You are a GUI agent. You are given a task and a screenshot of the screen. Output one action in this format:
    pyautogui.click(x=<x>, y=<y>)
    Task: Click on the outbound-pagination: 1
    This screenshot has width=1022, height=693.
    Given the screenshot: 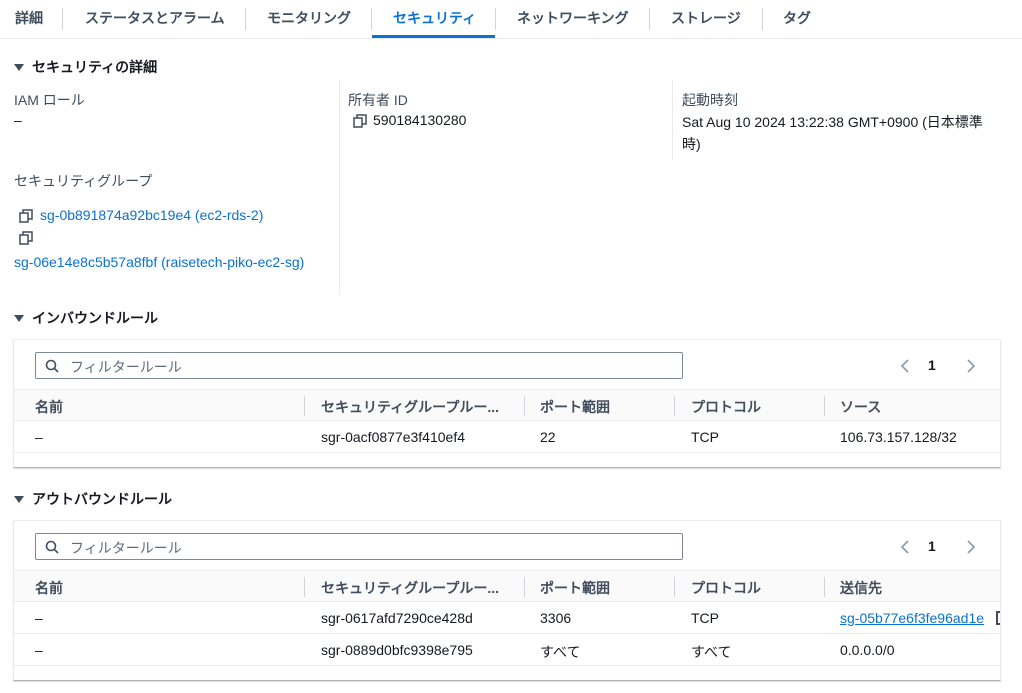 What is the action you would take?
    pyautogui.click(x=938, y=547)
    